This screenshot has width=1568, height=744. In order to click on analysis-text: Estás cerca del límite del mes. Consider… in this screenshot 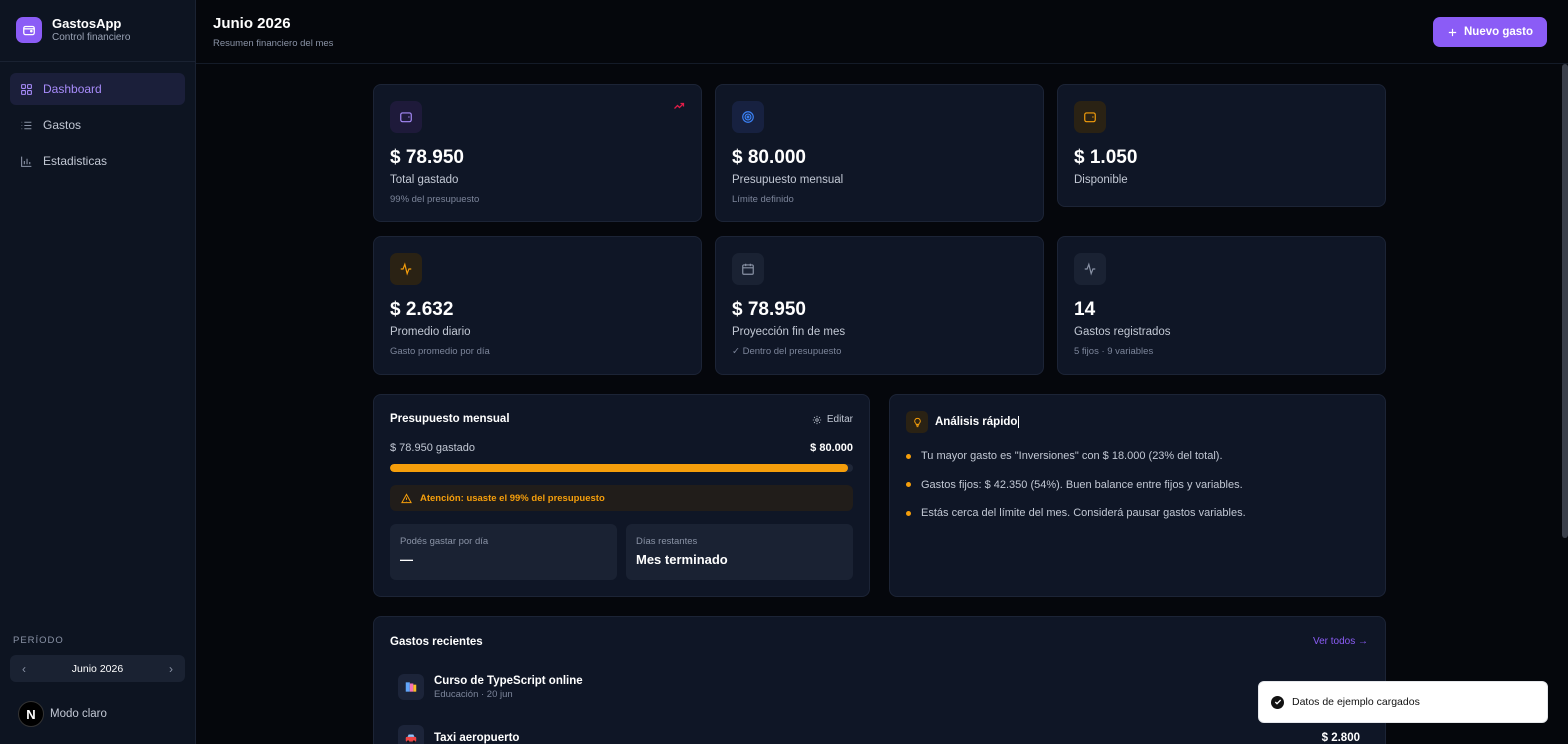, I will do `click(1083, 513)`.